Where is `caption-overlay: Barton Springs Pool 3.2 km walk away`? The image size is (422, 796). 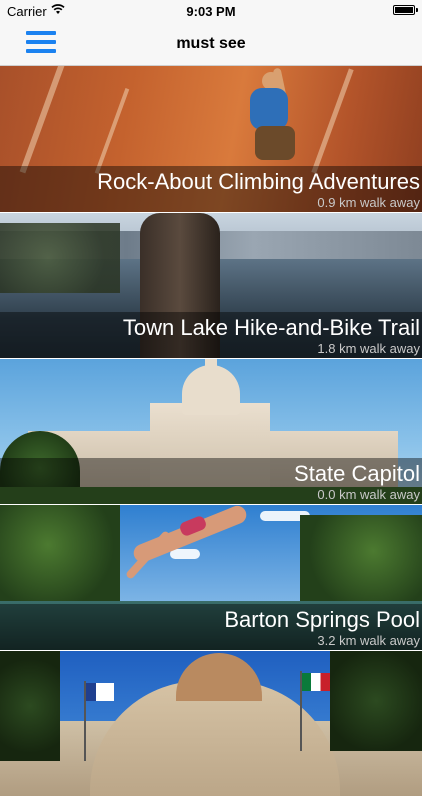
caption-overlay: Barton Springs Pool 3.2 km walk away is located at coordinates (211, 627).